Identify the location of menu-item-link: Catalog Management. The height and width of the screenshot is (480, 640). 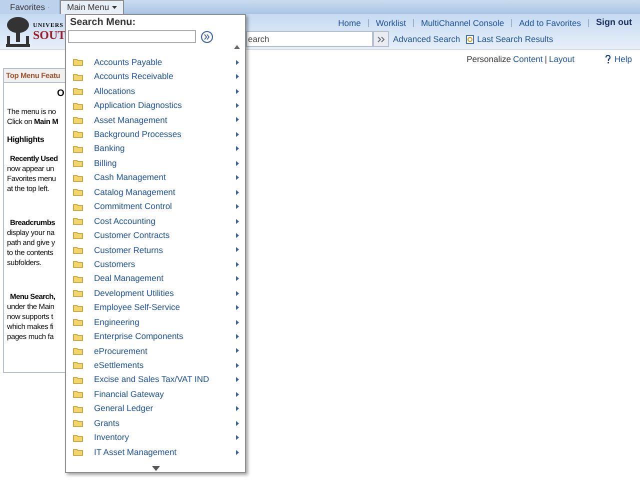
(135, 192).